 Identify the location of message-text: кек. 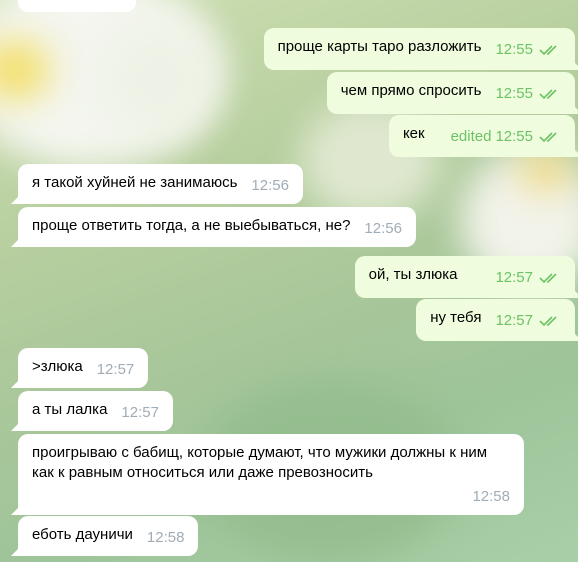
(413, 133).